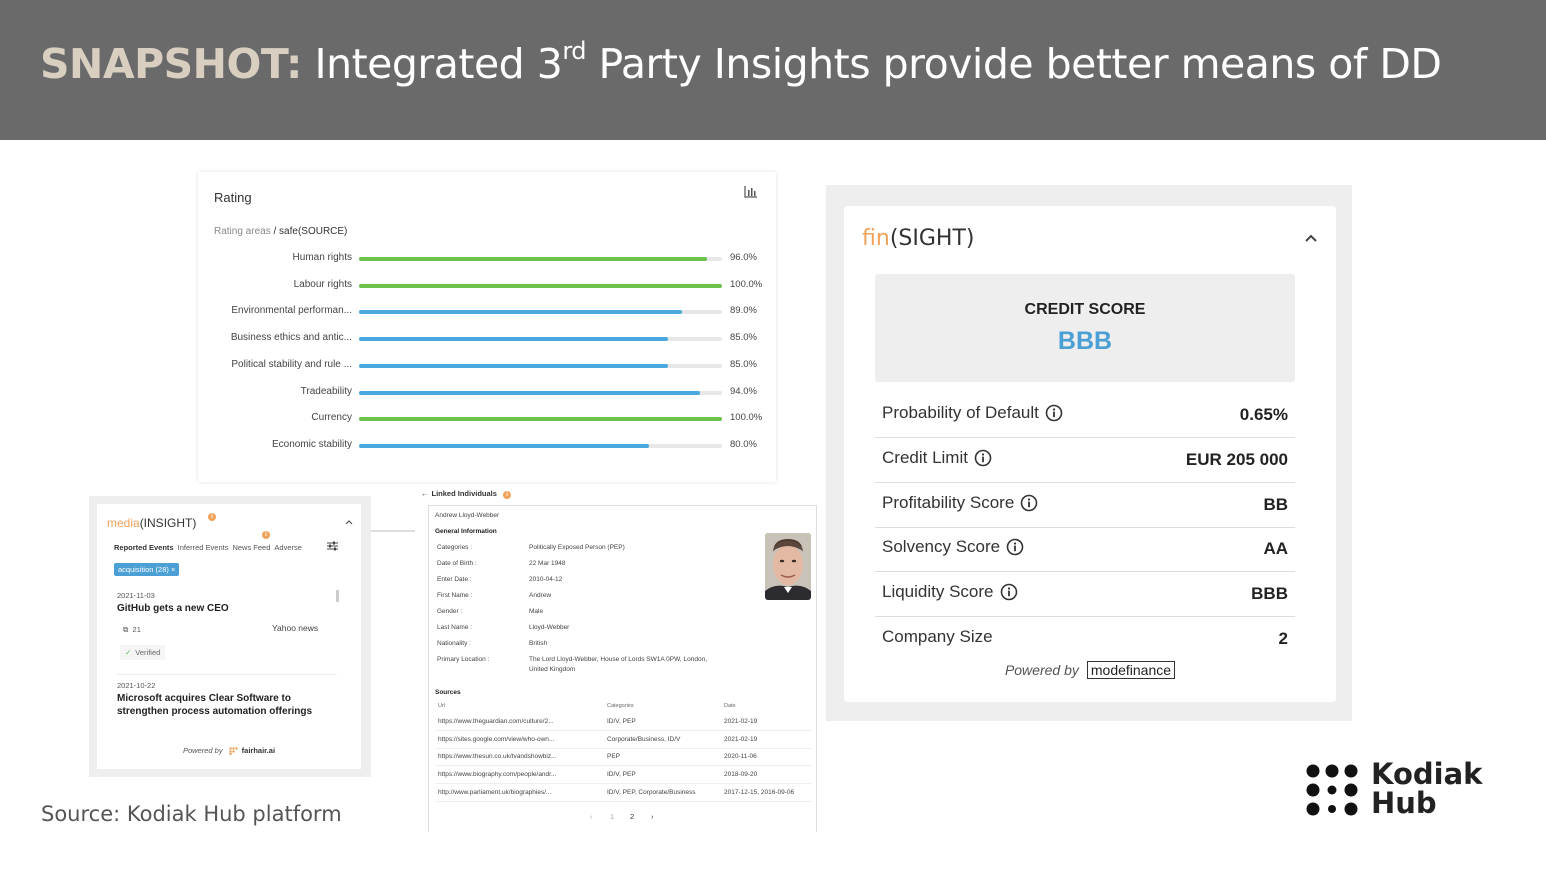 Image resolution: width=1546 pixels, height=870 pixels. What do you see at coordinates (577, 547) in the screenshot?
I see `field-value: Politically Exposed Person (PEP)` at bounding box center [577, 547].